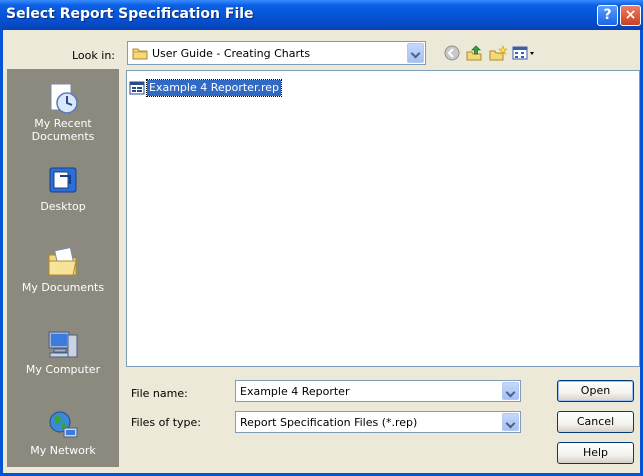 The image size is (643, 476). I want to click on report-file-icon, so click(137, 88).